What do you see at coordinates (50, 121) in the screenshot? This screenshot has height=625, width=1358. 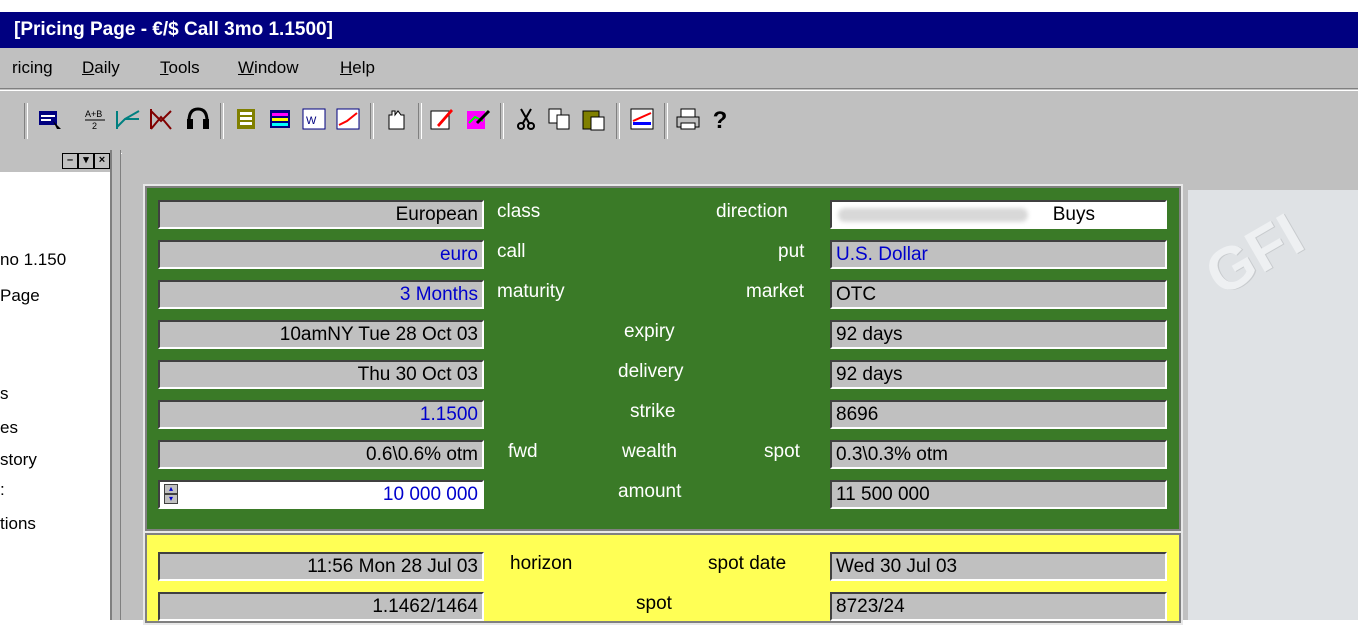 I see `report-icon` at bounding box center [50, 121].